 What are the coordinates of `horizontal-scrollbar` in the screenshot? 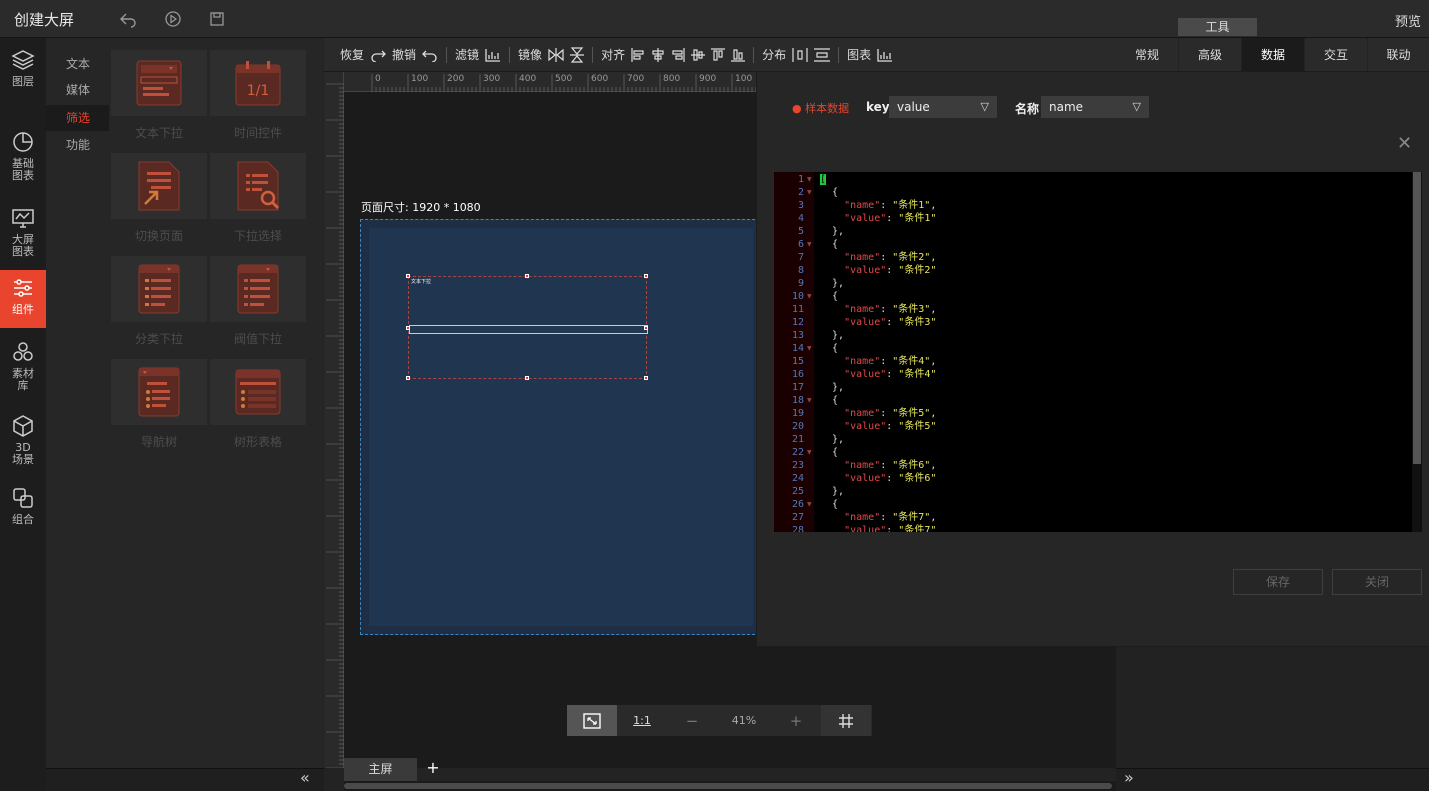 It's located at (730, 786).